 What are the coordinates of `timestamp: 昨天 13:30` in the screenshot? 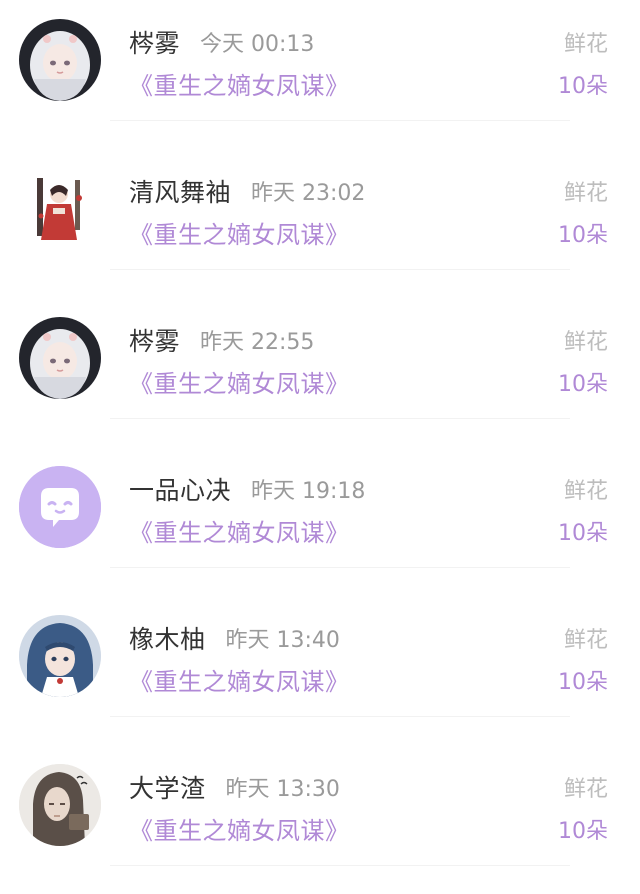 It's located at (282, 789).